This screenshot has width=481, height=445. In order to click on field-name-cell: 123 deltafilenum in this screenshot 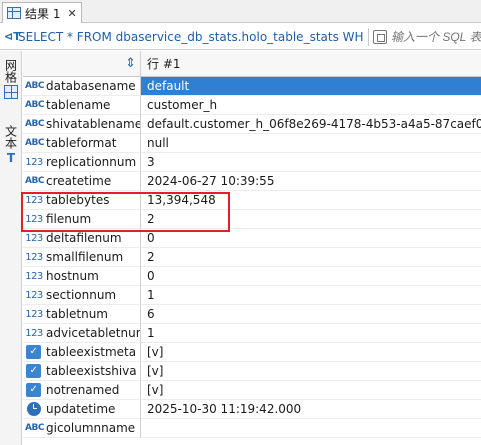, I will do `click(82, 238)`.